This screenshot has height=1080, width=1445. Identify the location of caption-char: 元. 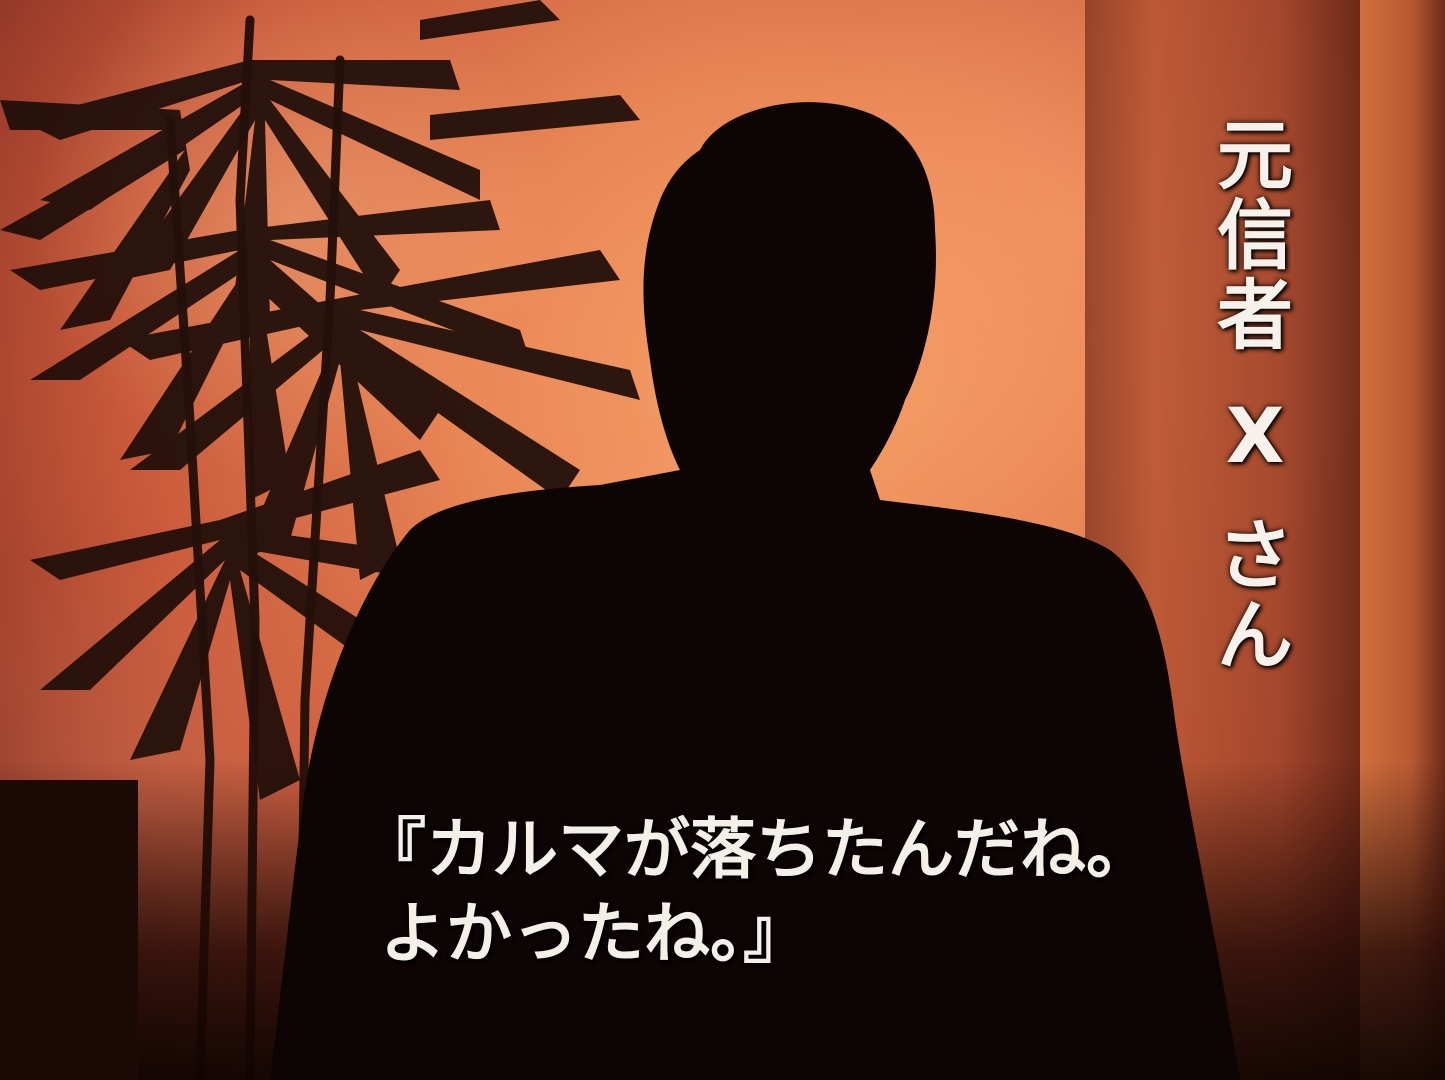
(1255, 155).